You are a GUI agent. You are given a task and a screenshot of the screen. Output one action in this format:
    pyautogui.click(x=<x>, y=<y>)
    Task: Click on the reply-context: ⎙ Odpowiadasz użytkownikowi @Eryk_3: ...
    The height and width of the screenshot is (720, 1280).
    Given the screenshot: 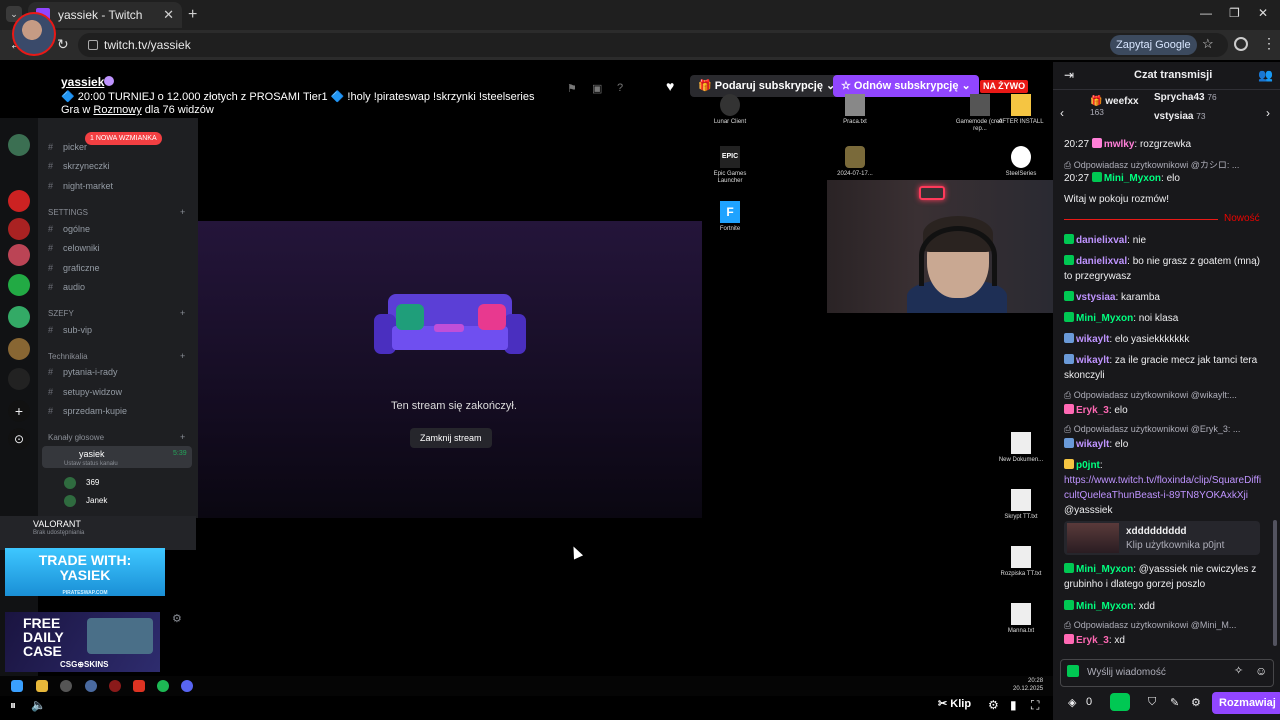 What is the action you would take?
    pyautogui.click(x=1162, y=429)
    